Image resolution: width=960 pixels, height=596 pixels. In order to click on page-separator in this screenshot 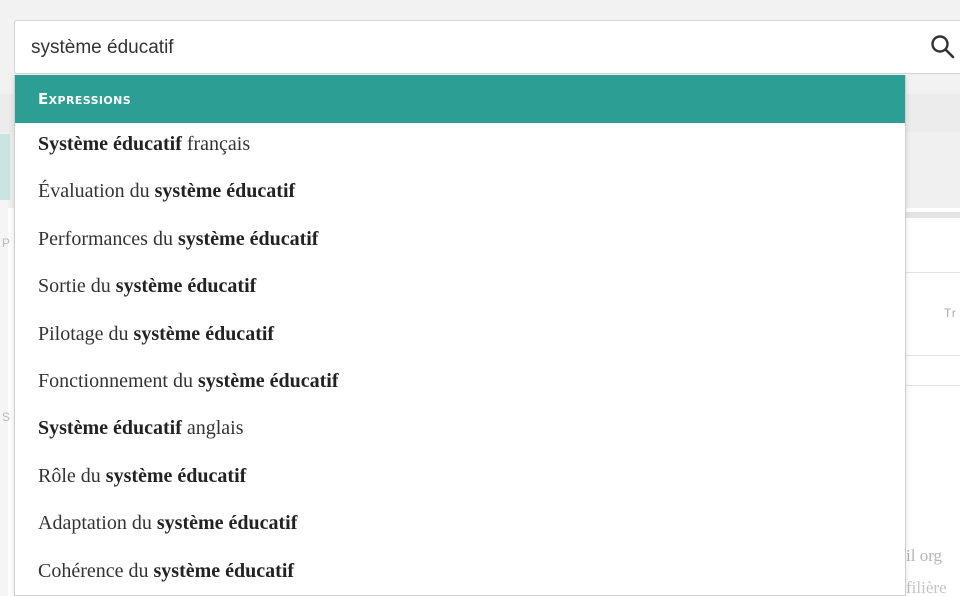, I will do `click(932, 215)`.